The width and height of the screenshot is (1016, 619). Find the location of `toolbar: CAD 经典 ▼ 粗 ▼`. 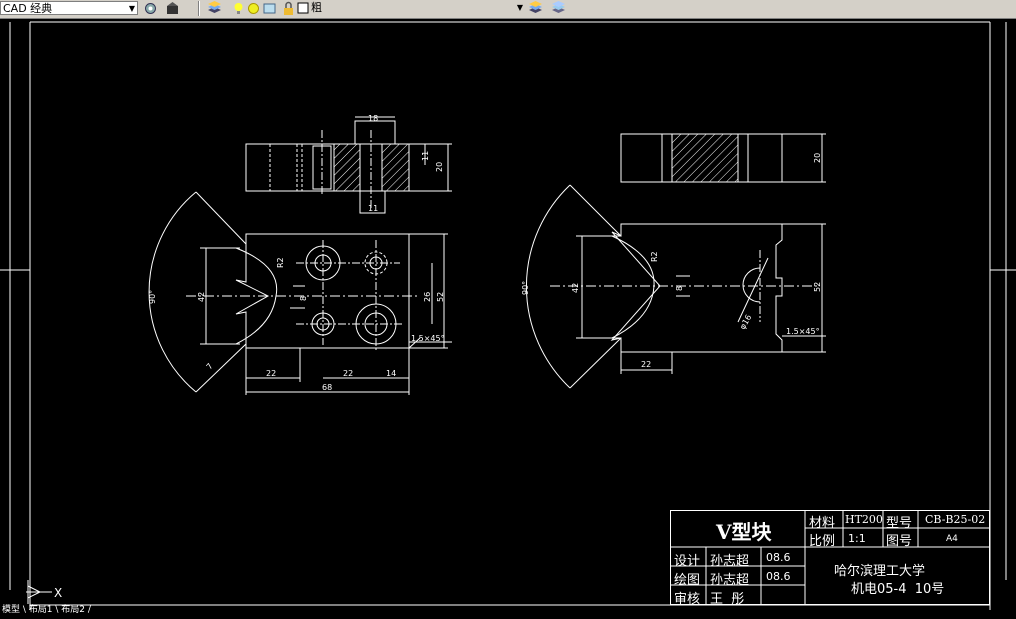

toolbar: CAD 经典 ▼ 粗 ▼ is located at coordinates (508, 9).